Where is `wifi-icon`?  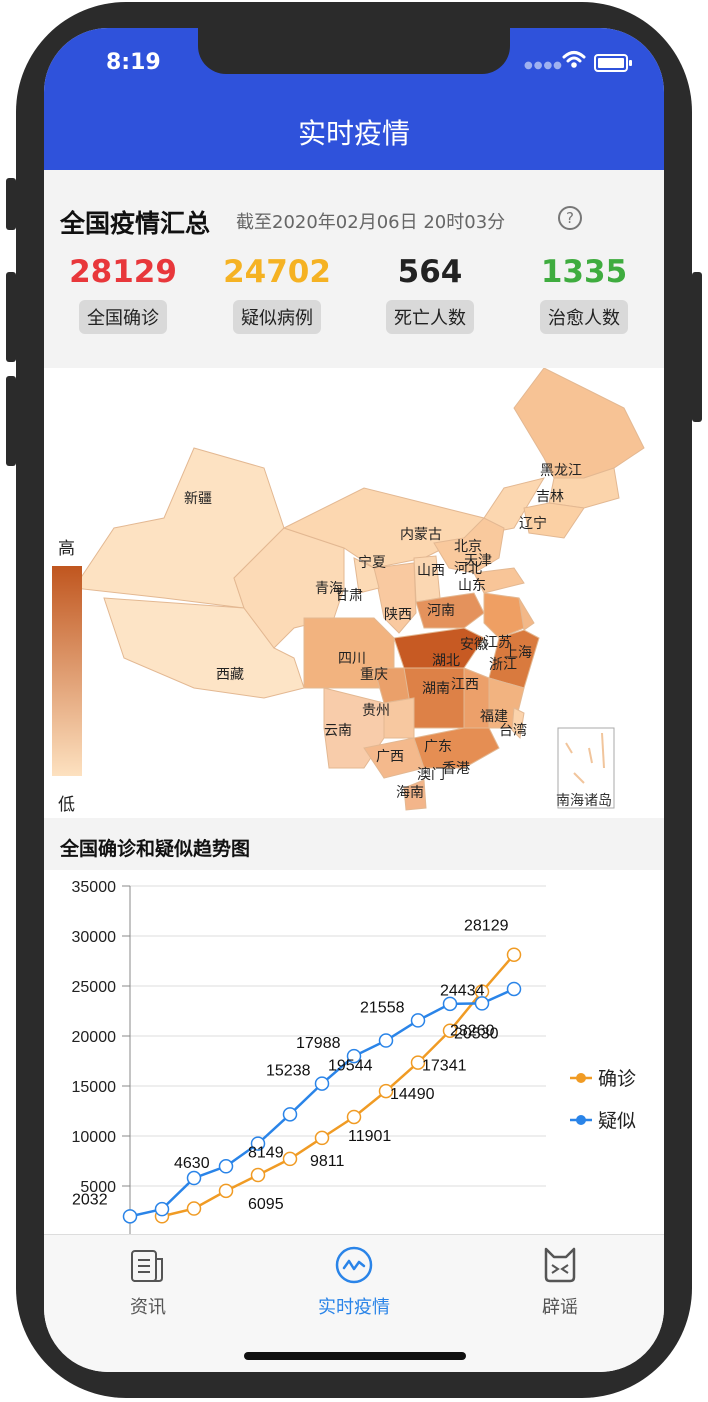 wifi-icon is located at coordinates (574, 59).